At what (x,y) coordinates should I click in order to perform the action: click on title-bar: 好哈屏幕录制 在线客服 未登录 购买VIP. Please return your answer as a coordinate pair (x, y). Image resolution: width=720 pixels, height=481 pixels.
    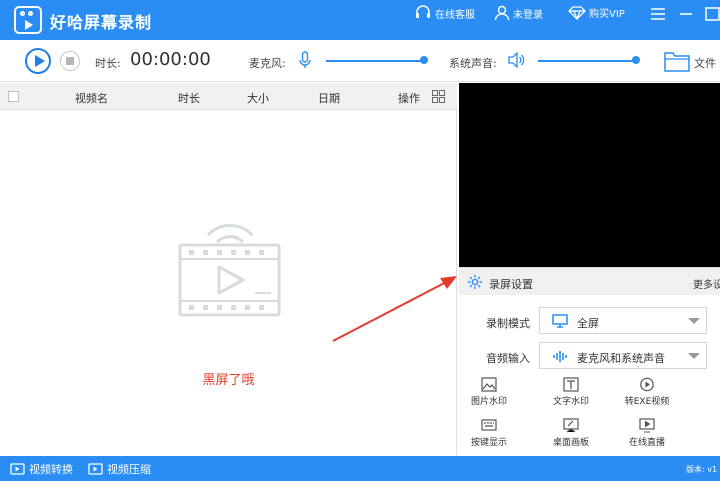
    Looking at the image, I should click on (360, 20).